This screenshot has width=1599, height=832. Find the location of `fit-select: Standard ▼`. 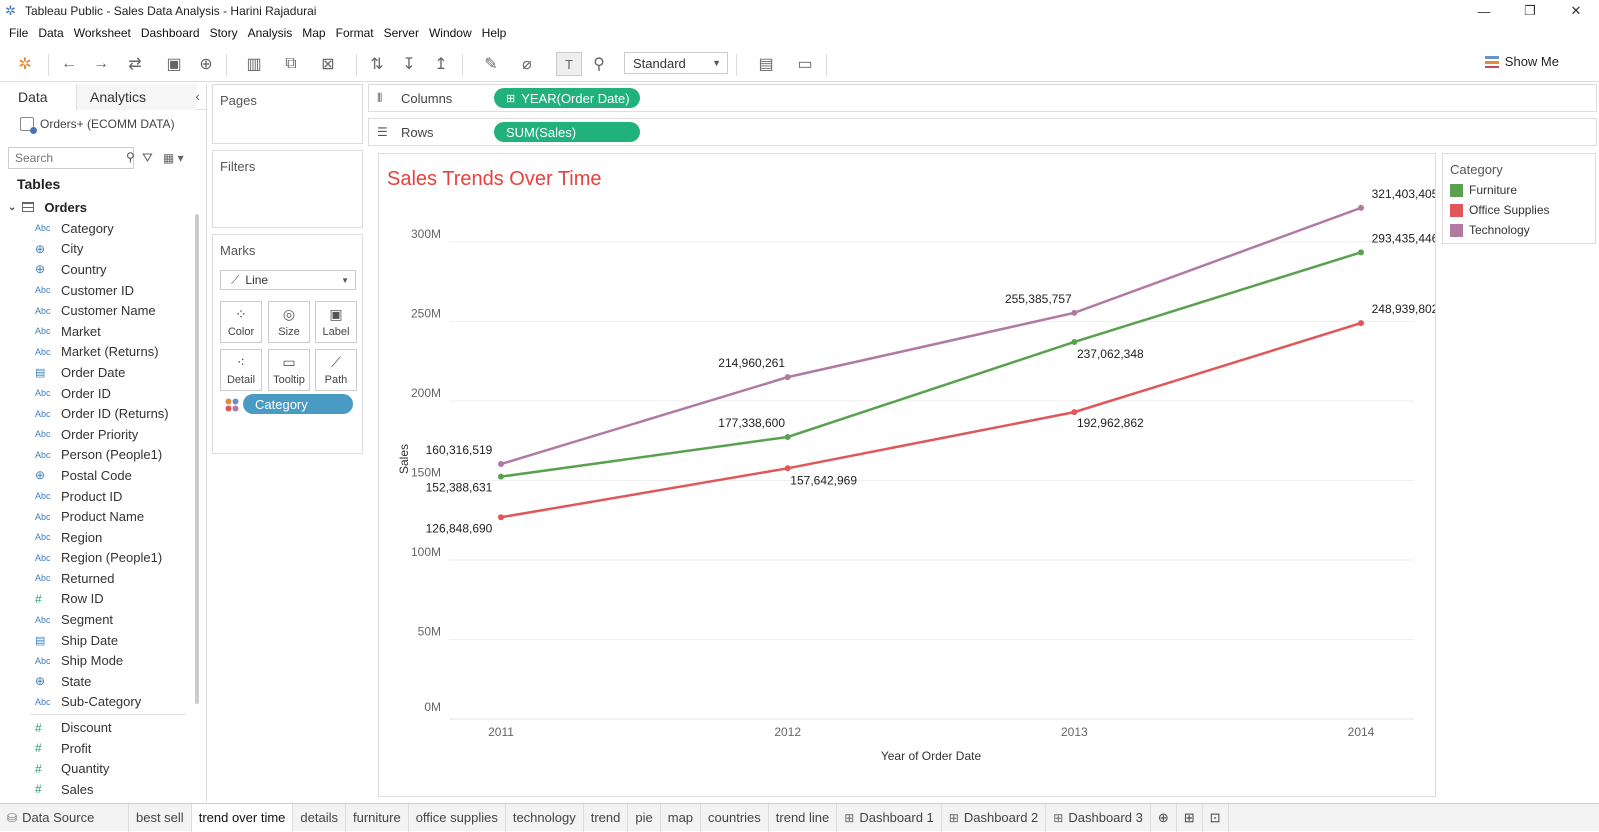

fit-select: Standard ▼ is located at coordinates (676, 63).